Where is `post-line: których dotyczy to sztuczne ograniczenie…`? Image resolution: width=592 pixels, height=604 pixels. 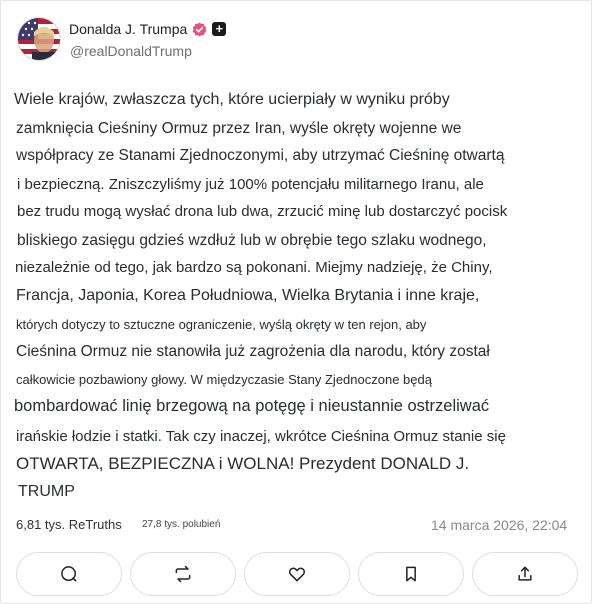
post-line: których dotyczy to sztuczne ograniczenie… is located at coordinates (221, 324).